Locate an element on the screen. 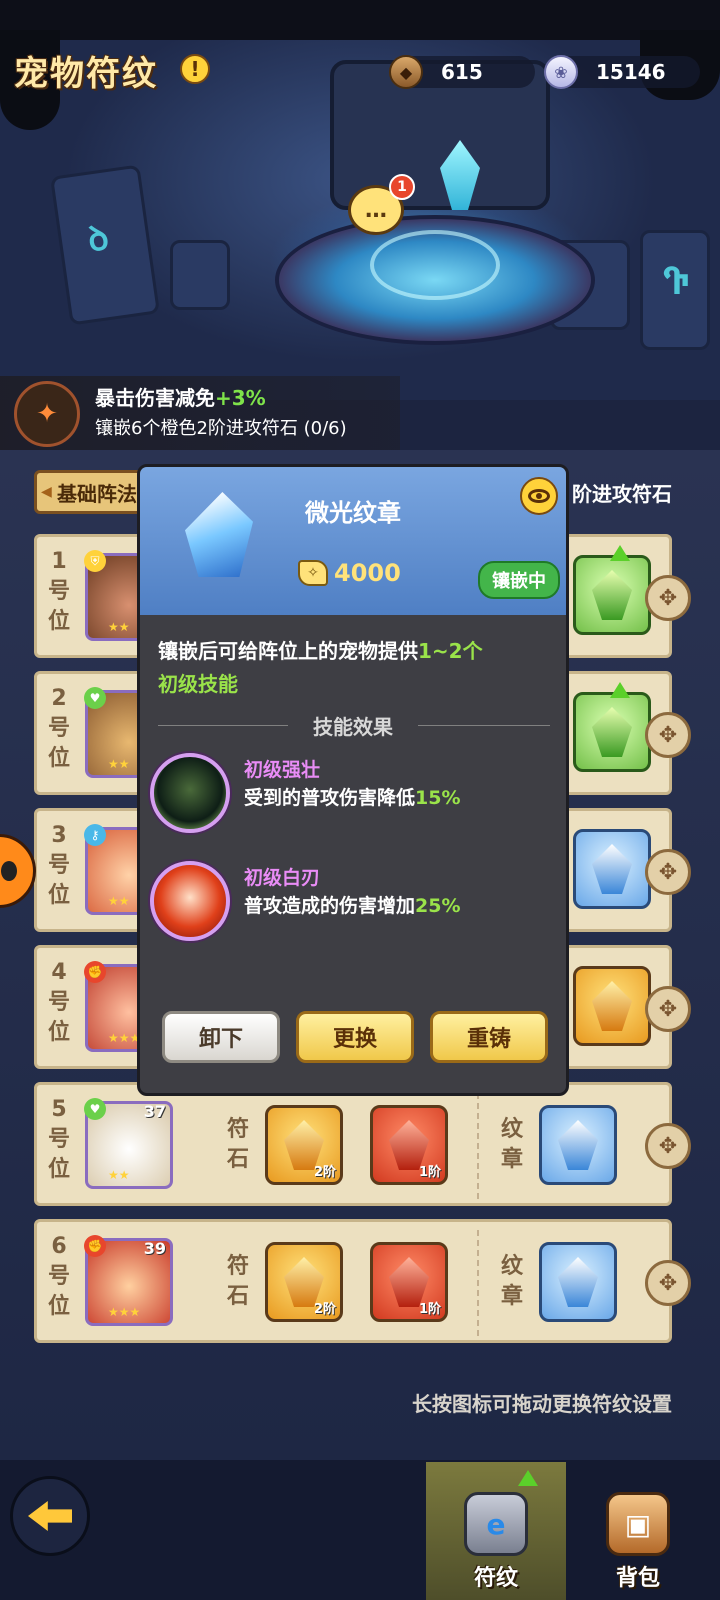 The width and height of the screenshot is (720, 1600). tab-rune: e 符纹 is located at coordinates (496, 1531).